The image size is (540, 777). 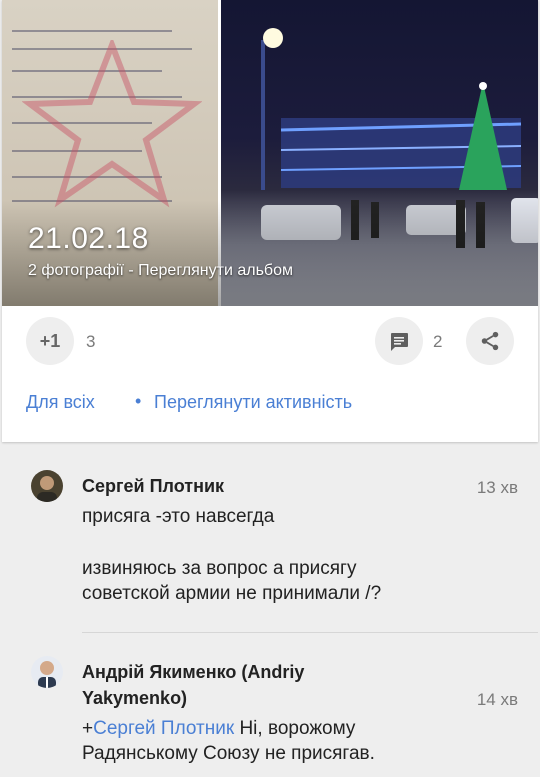 I want to click on visibility-row: Для всіх • Переглянути активність, so click(x=270, y=409).